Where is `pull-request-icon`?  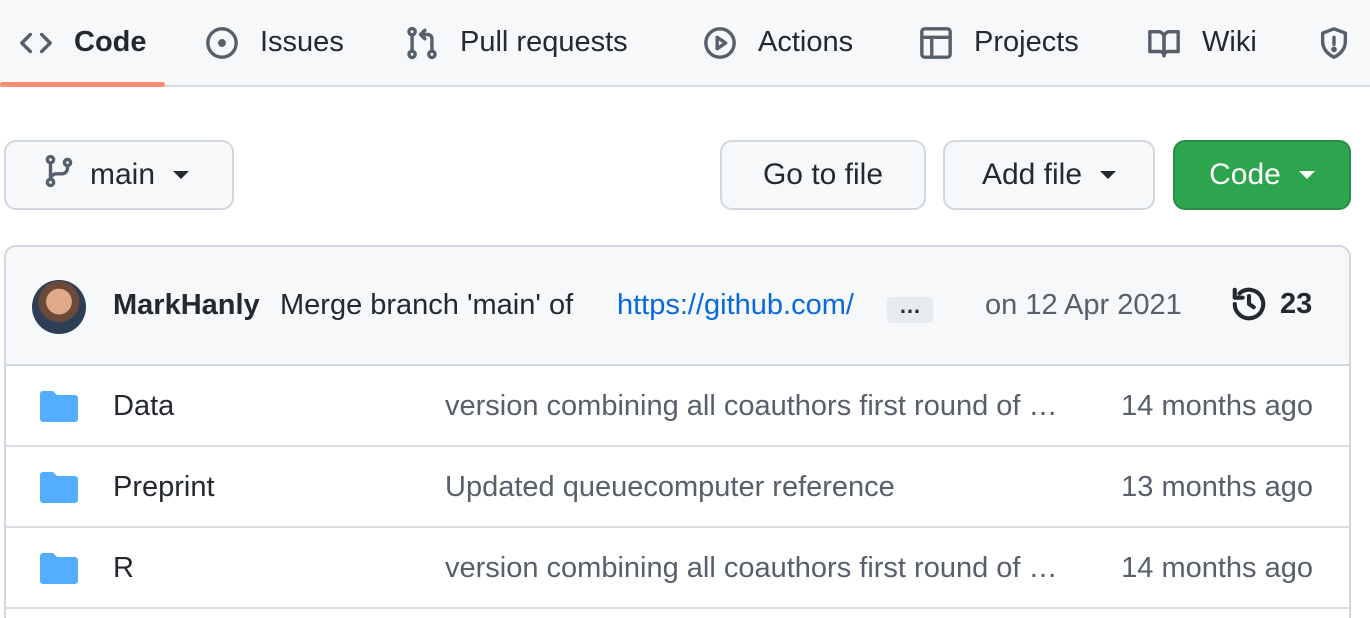 pull-request-icon is located at coordinates (422, 43).